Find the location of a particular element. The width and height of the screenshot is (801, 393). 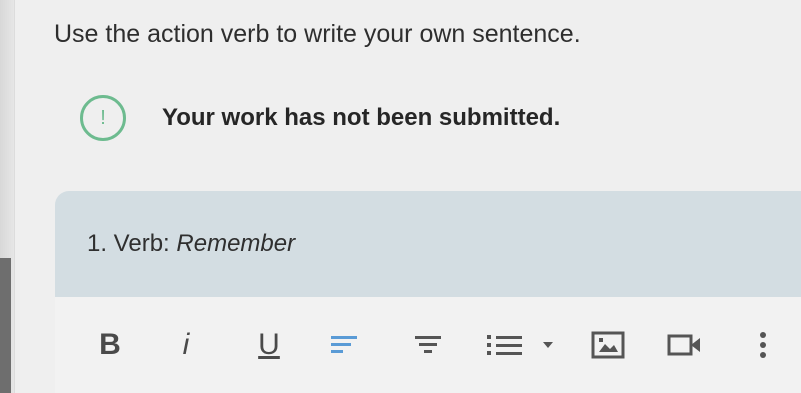

insert-image-icon is located at coordinates (608, 345).